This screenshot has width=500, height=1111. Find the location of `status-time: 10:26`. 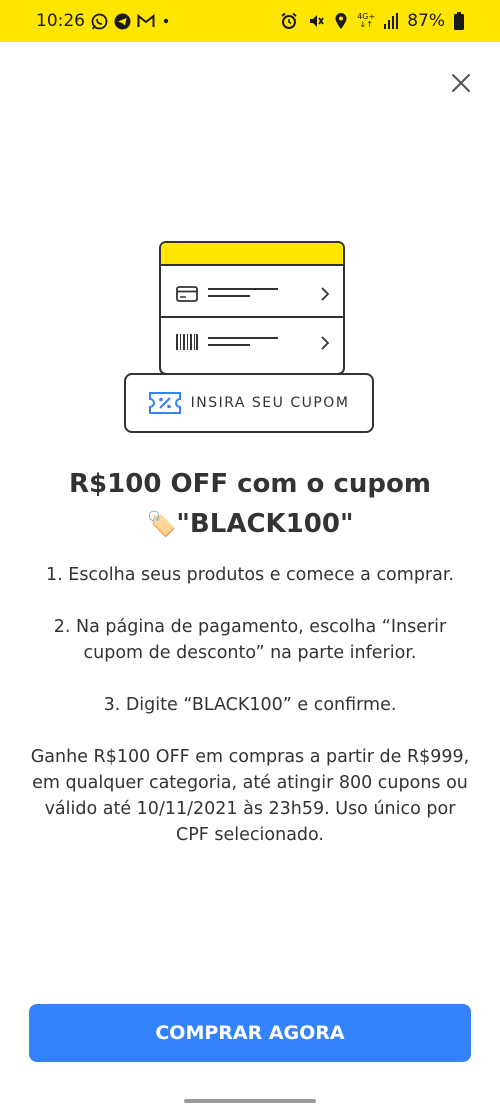

status-time: 10:26 is located at coordinates (60, 21).